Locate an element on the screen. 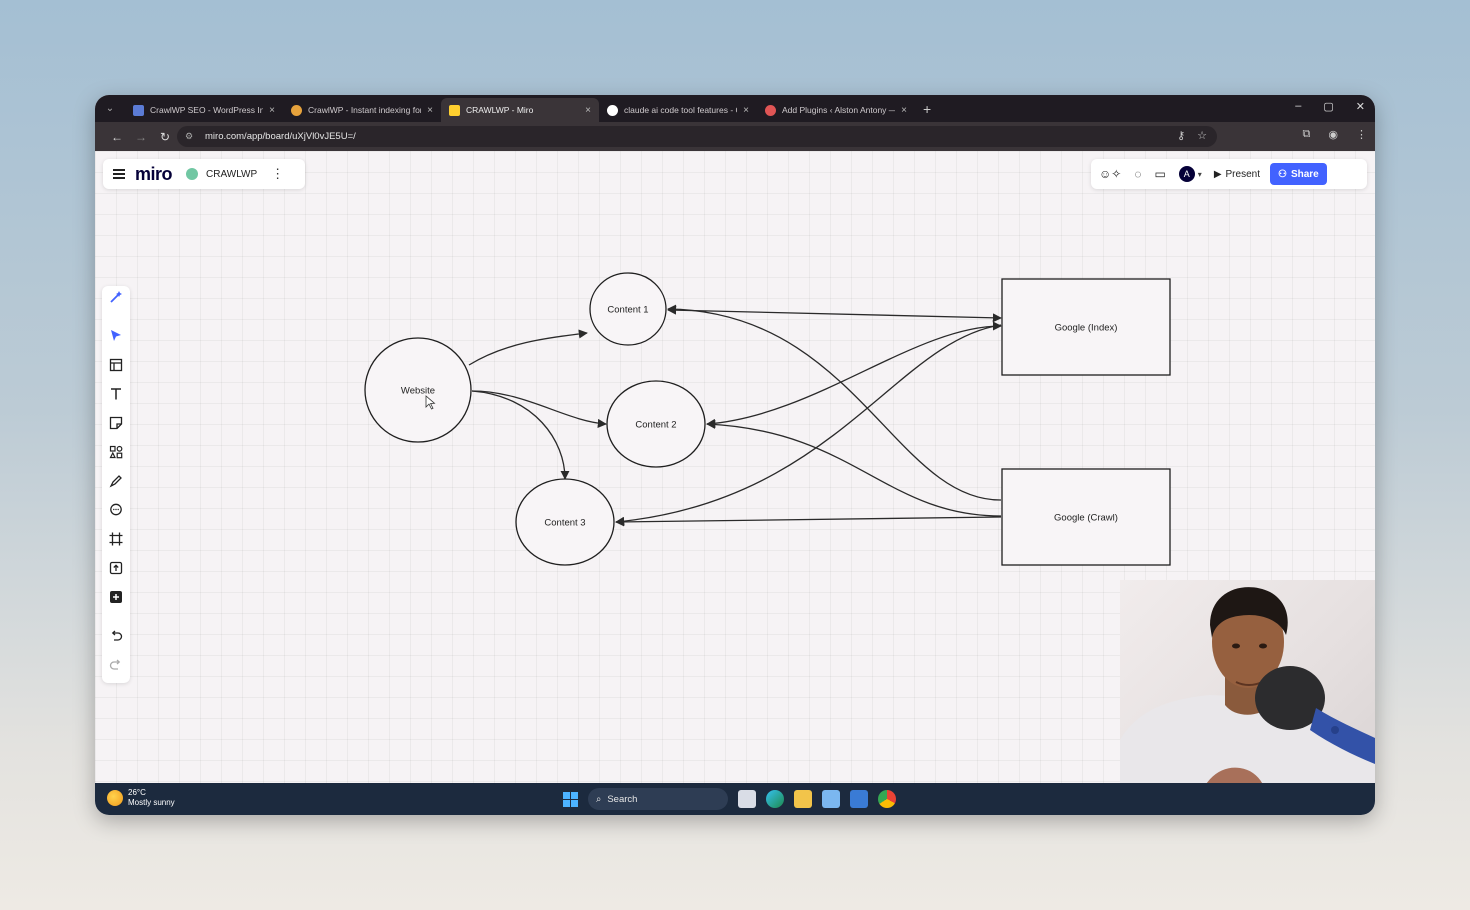 Image resolution: width=1470 pixels, height=910 pixels. chrome-browser-icon is located at coordinates (887, 799).